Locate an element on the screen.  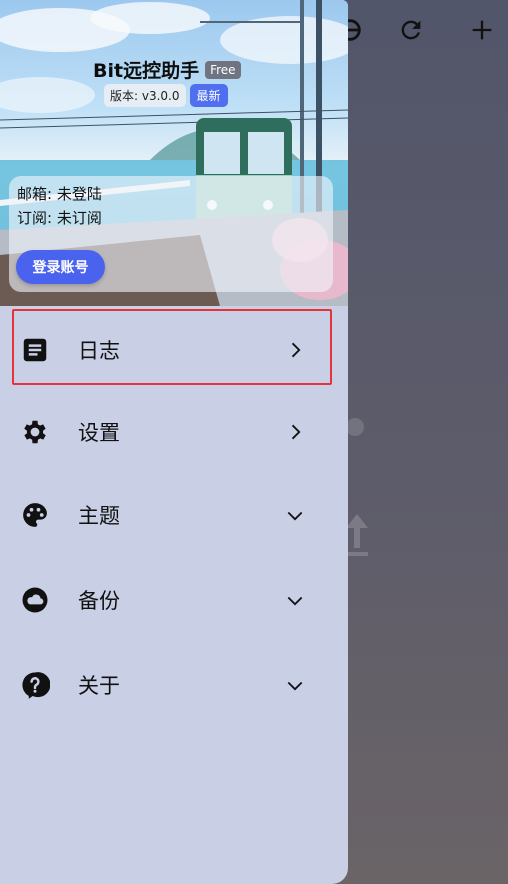
menu-label-settings: 设置 is located at coordinates (99, 433).